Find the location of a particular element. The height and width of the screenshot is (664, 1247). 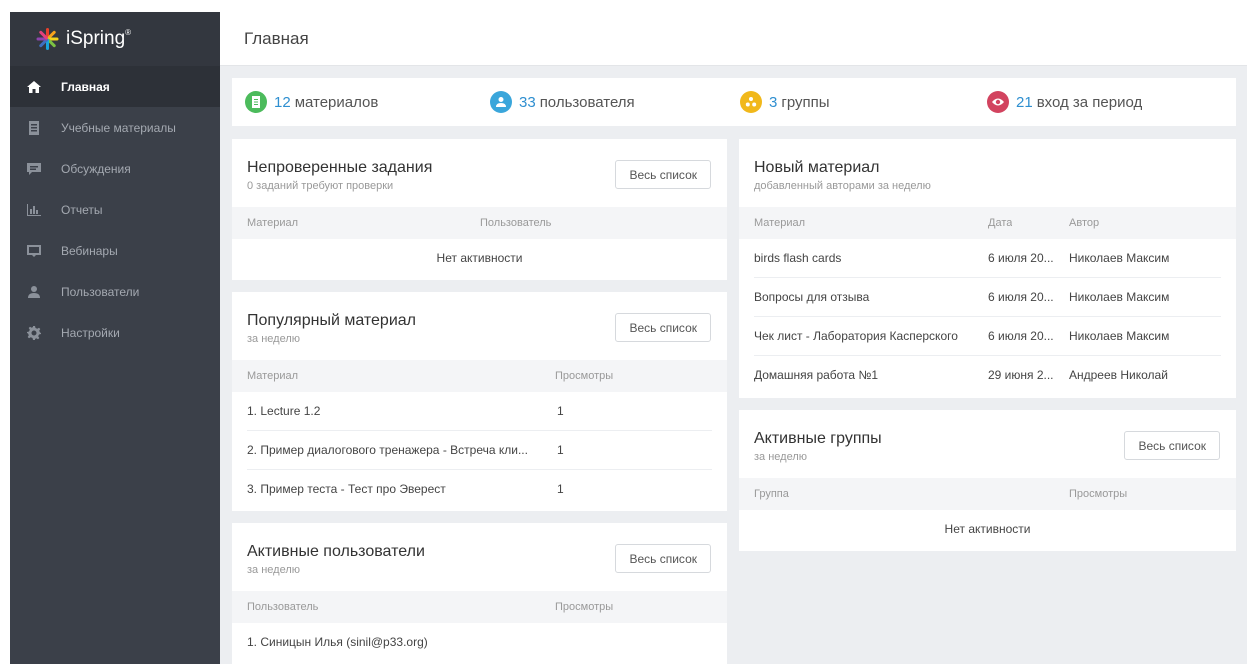

eye-icon is located at coordinates (998, 102).